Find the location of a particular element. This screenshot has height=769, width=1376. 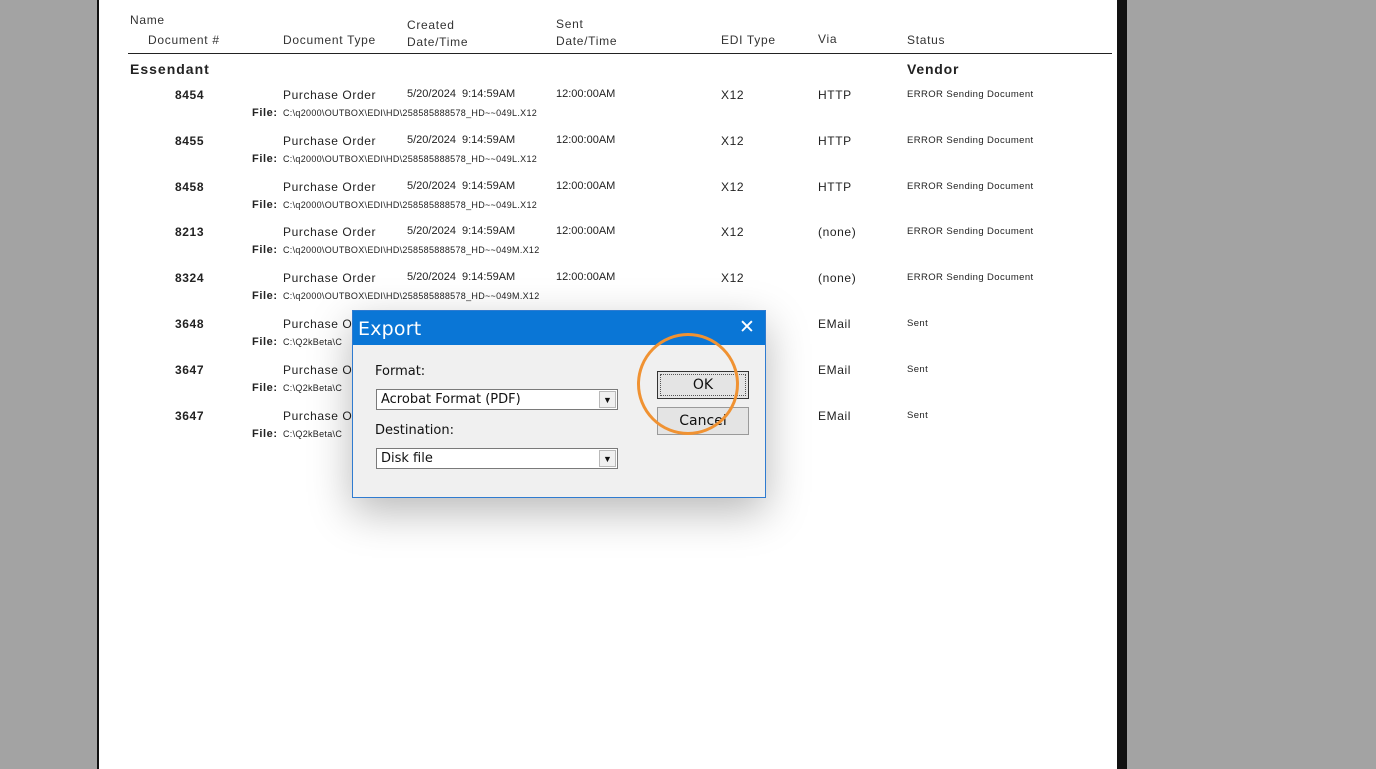

ok-highlight-ring is located at coordinates (688, 384).